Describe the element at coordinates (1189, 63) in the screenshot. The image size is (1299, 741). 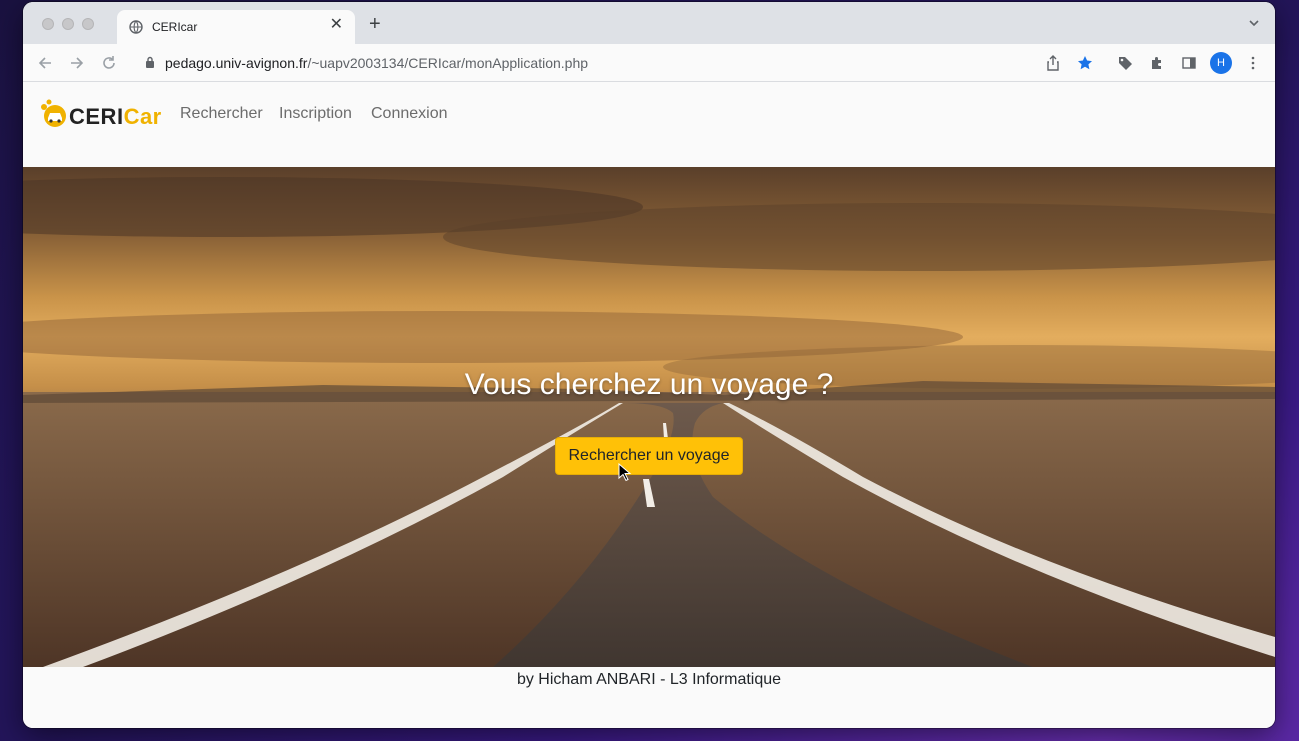
I see `side-panel-icon` at that location.